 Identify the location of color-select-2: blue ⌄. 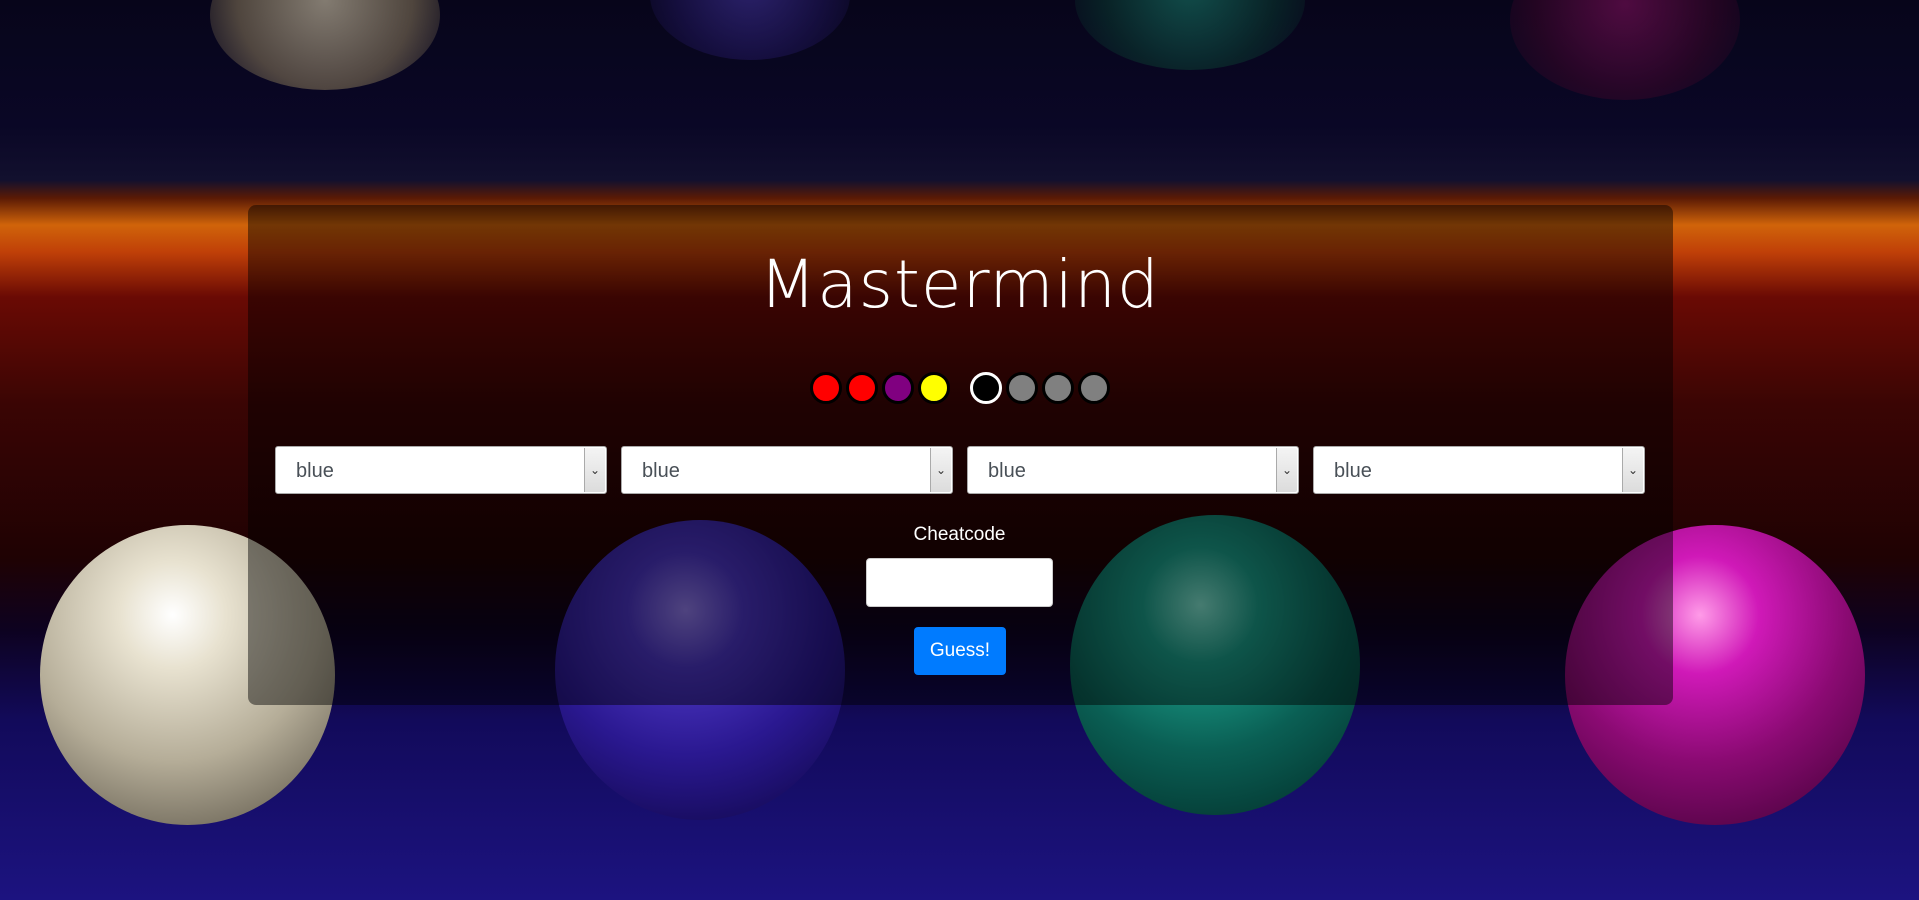
(787, 470).